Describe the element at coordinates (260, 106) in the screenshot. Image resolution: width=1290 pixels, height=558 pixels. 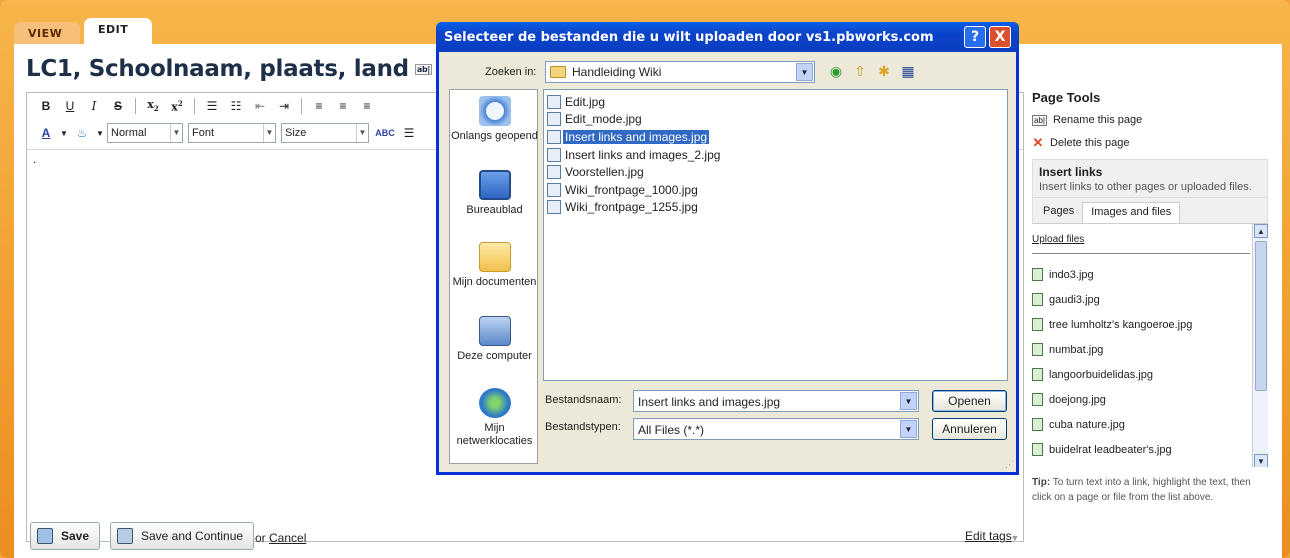
I see `outdent-icon: ⇤` at that location.